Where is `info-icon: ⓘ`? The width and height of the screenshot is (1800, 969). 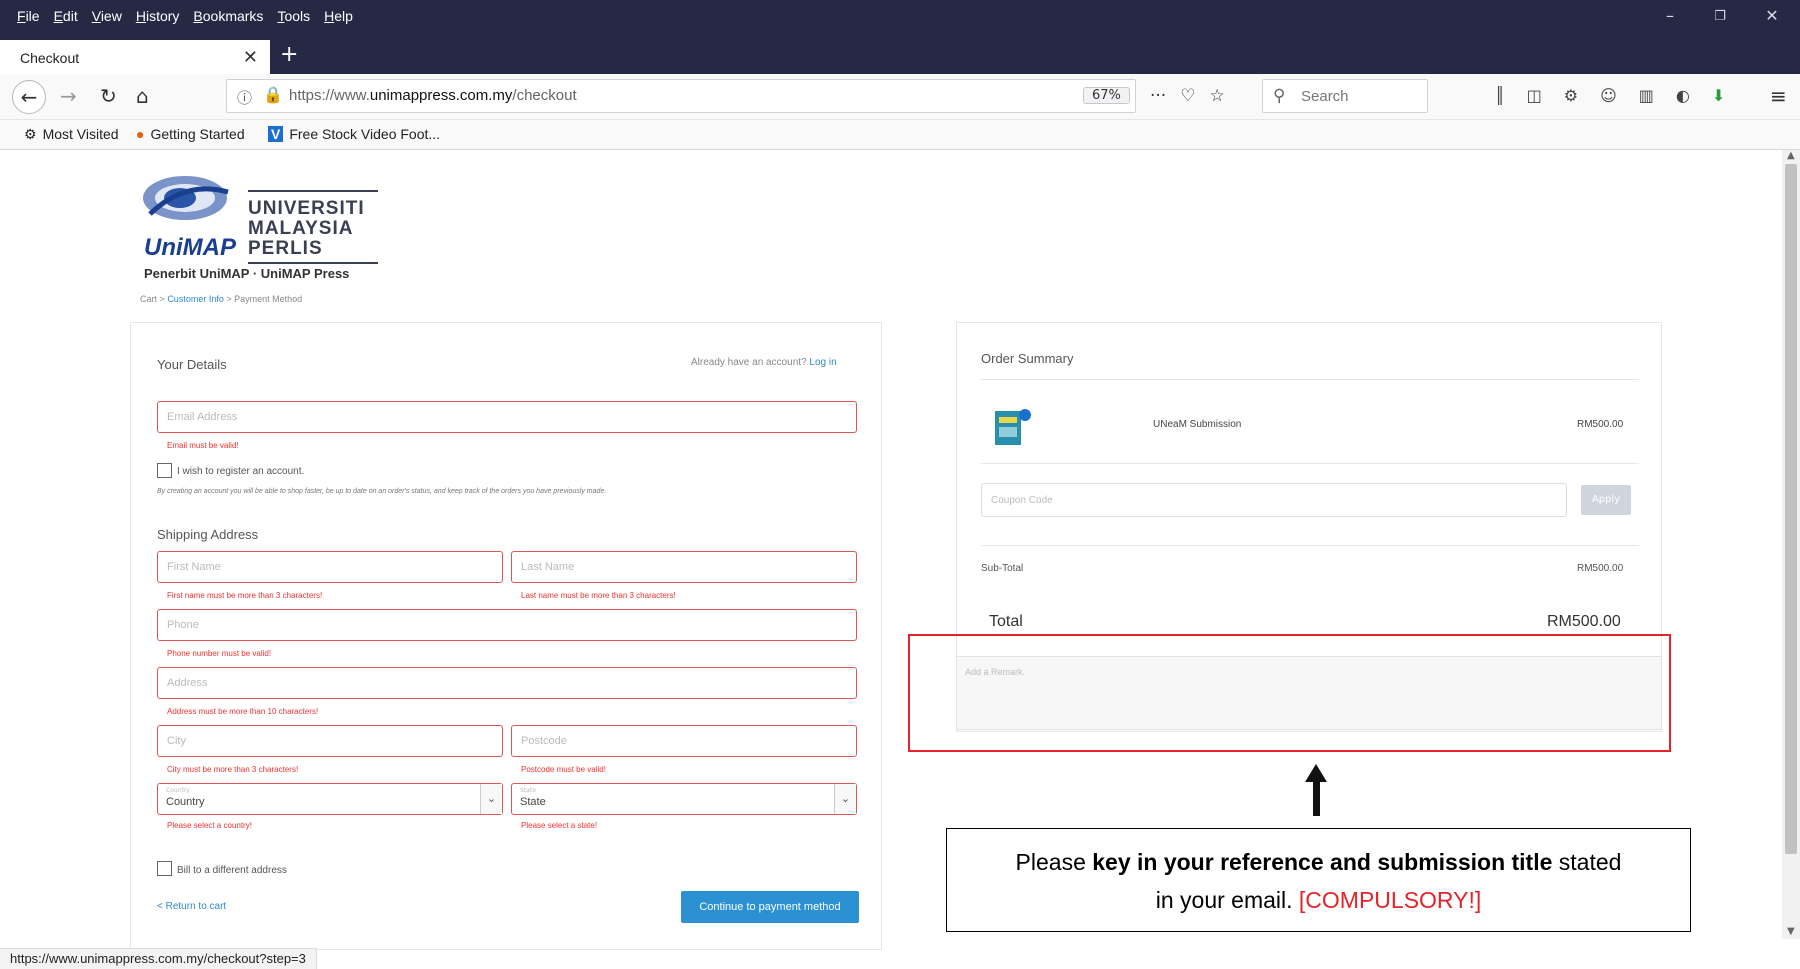
info-icon: ⓘ is located at coordinates (244, 97).